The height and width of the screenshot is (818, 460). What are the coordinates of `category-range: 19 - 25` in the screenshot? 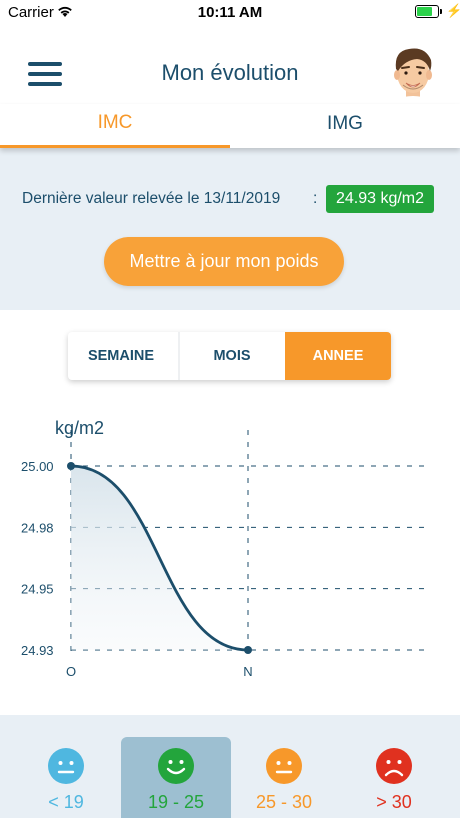 It's located at (176, 802).